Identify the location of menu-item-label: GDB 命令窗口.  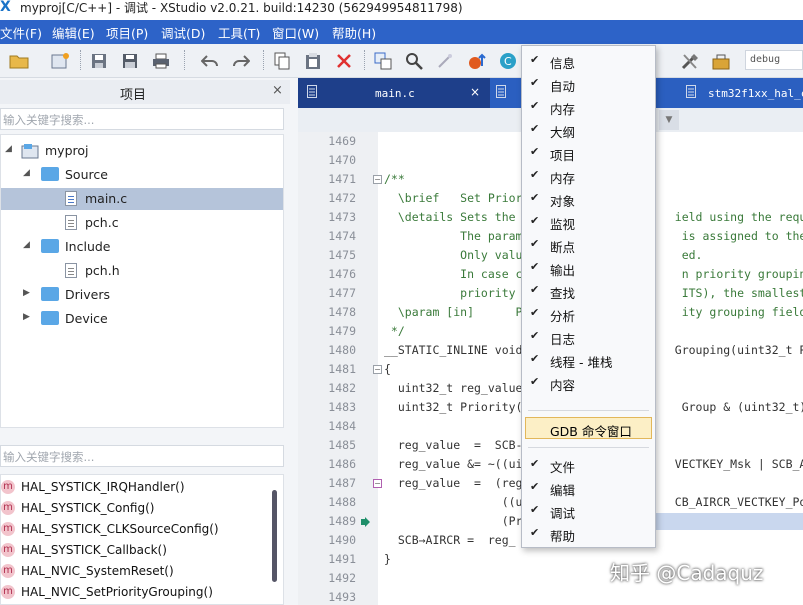
(591, 431).